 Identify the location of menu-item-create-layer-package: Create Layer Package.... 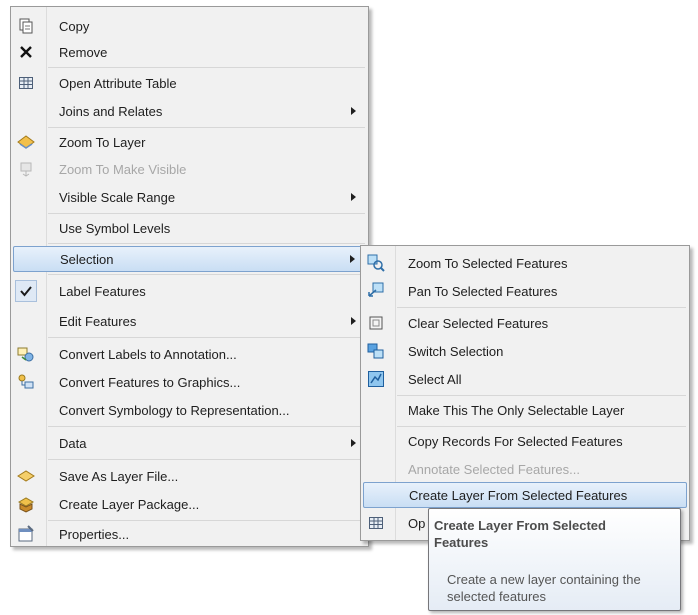
(189, 504).